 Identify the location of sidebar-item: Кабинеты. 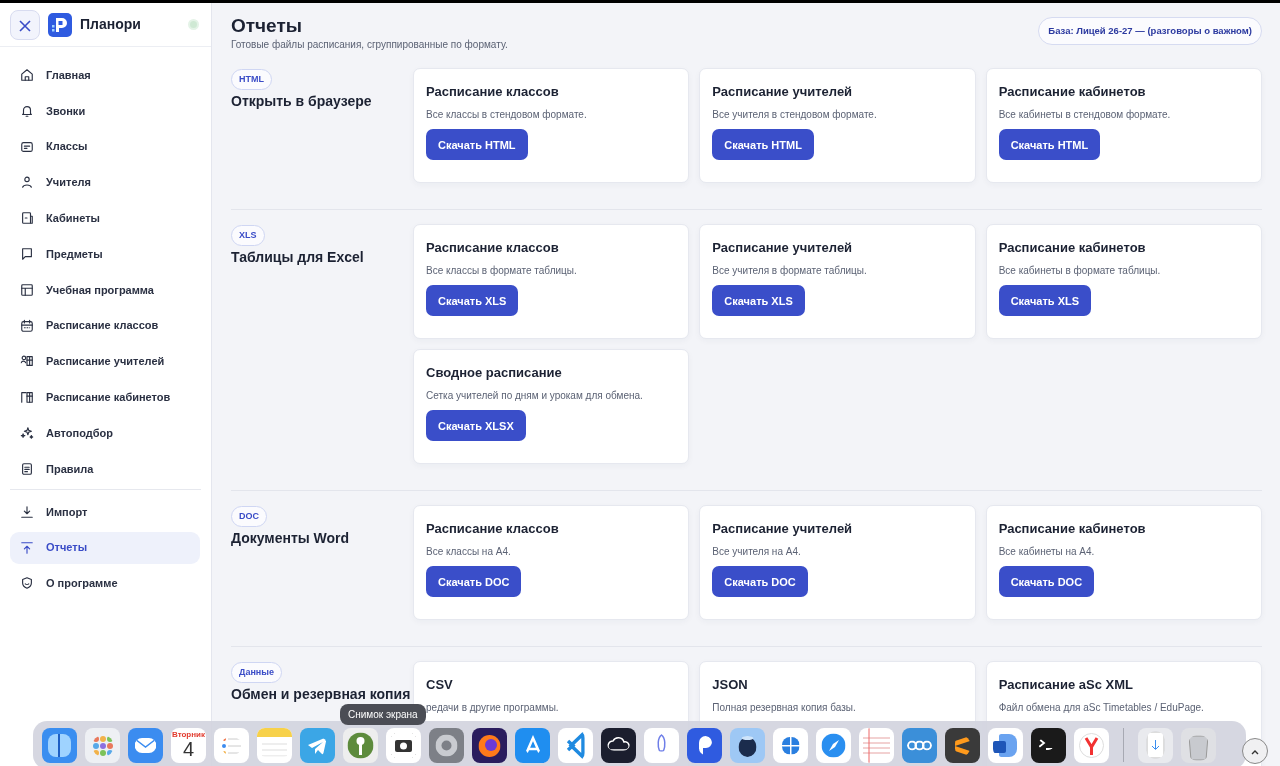
(105, 218).